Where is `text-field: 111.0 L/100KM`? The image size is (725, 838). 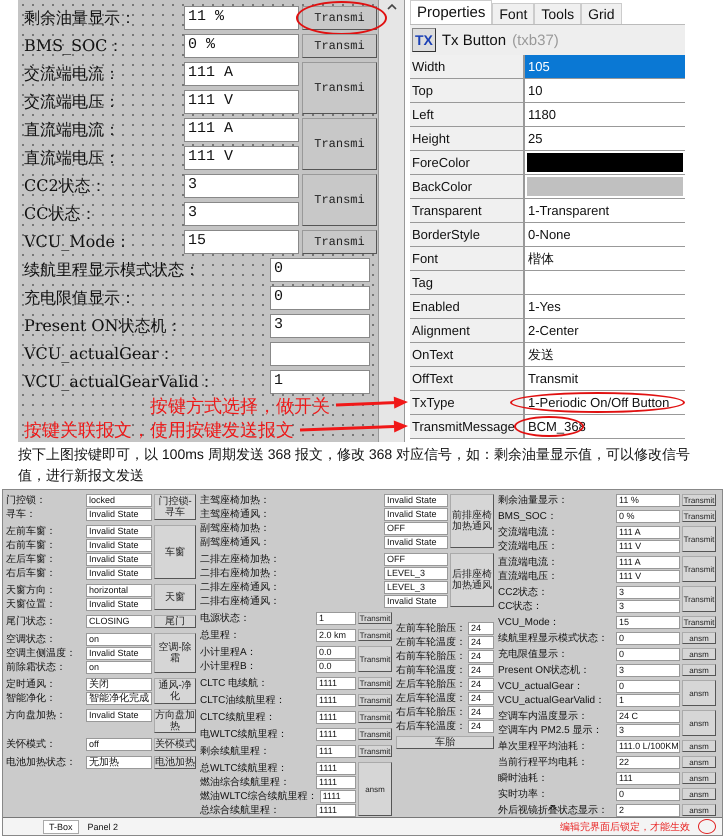 text-field: 111.0 L/100KM is located at coordinates (648, 746).